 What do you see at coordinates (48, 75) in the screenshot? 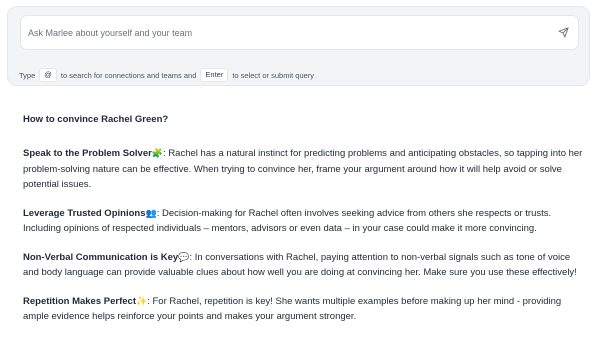
I see `at-key-badge: @` at bounding box center [48, 75].